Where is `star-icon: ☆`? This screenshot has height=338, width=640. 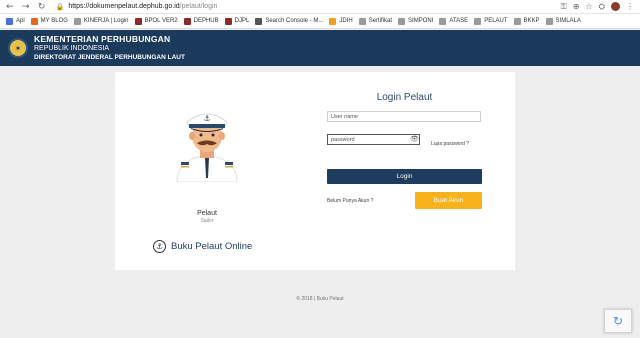 star-icon: ☆ is located at coordinates (588, 6).